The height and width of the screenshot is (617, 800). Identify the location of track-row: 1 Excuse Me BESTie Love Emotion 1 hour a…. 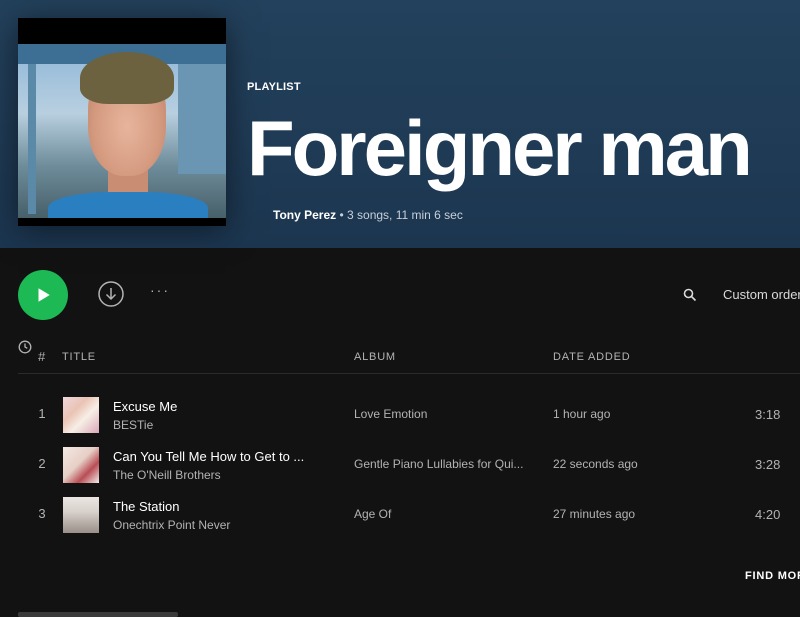
(409, 415).